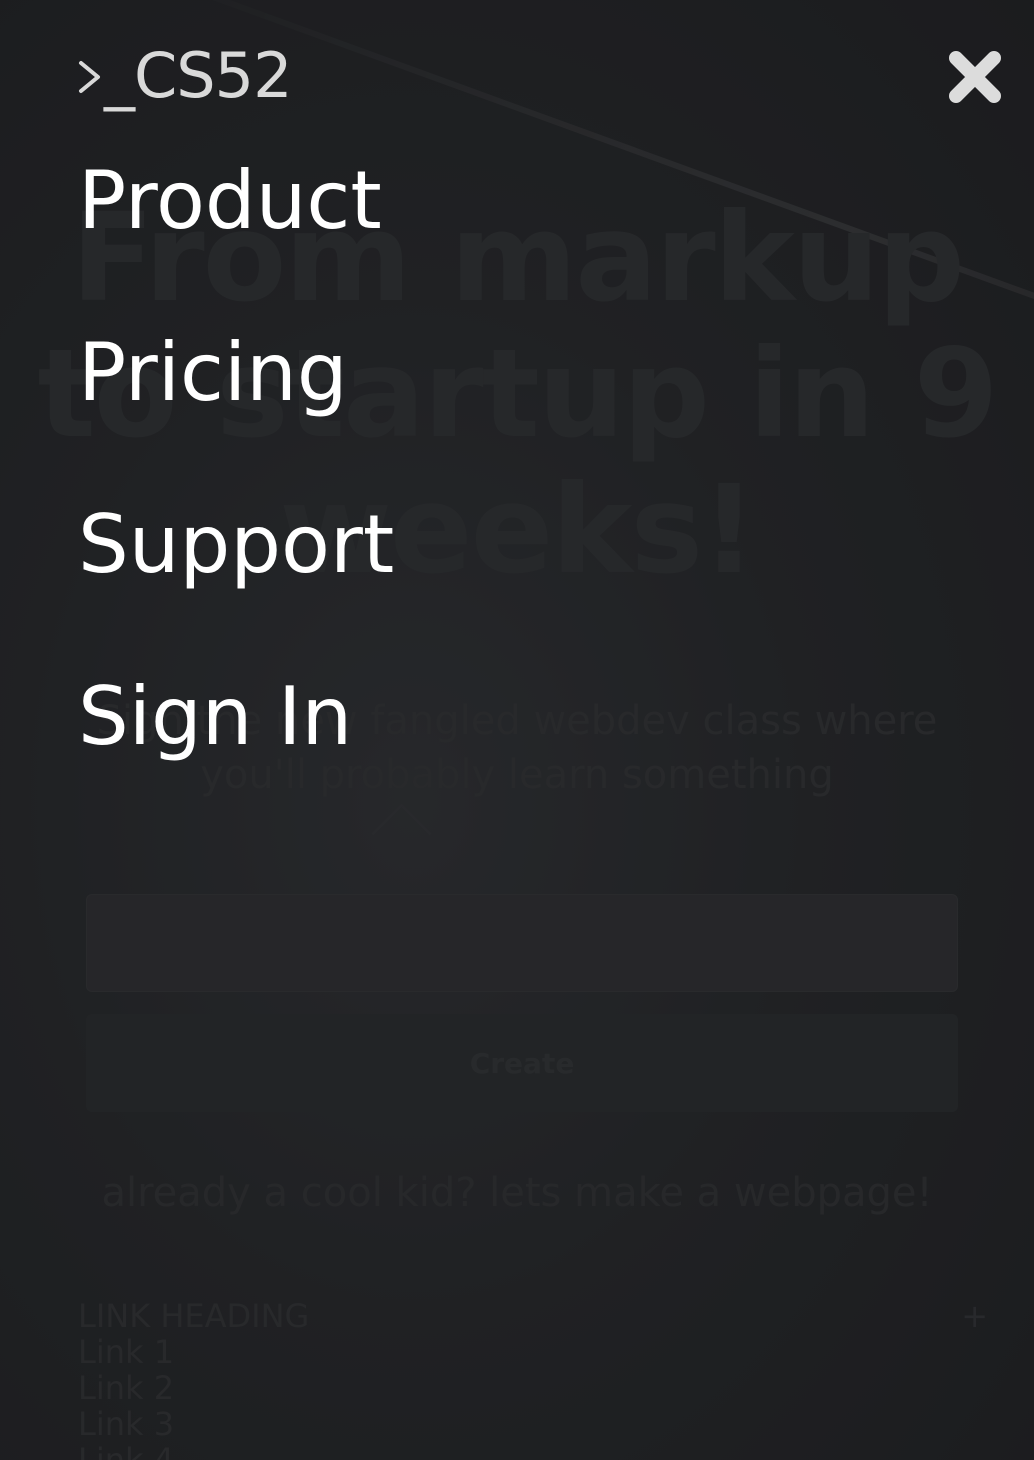 The image size is (1034, 1460). Describe the element at coordinates (89, 77) in the screenshot. I see `terminal-prompt-icon` at that location.